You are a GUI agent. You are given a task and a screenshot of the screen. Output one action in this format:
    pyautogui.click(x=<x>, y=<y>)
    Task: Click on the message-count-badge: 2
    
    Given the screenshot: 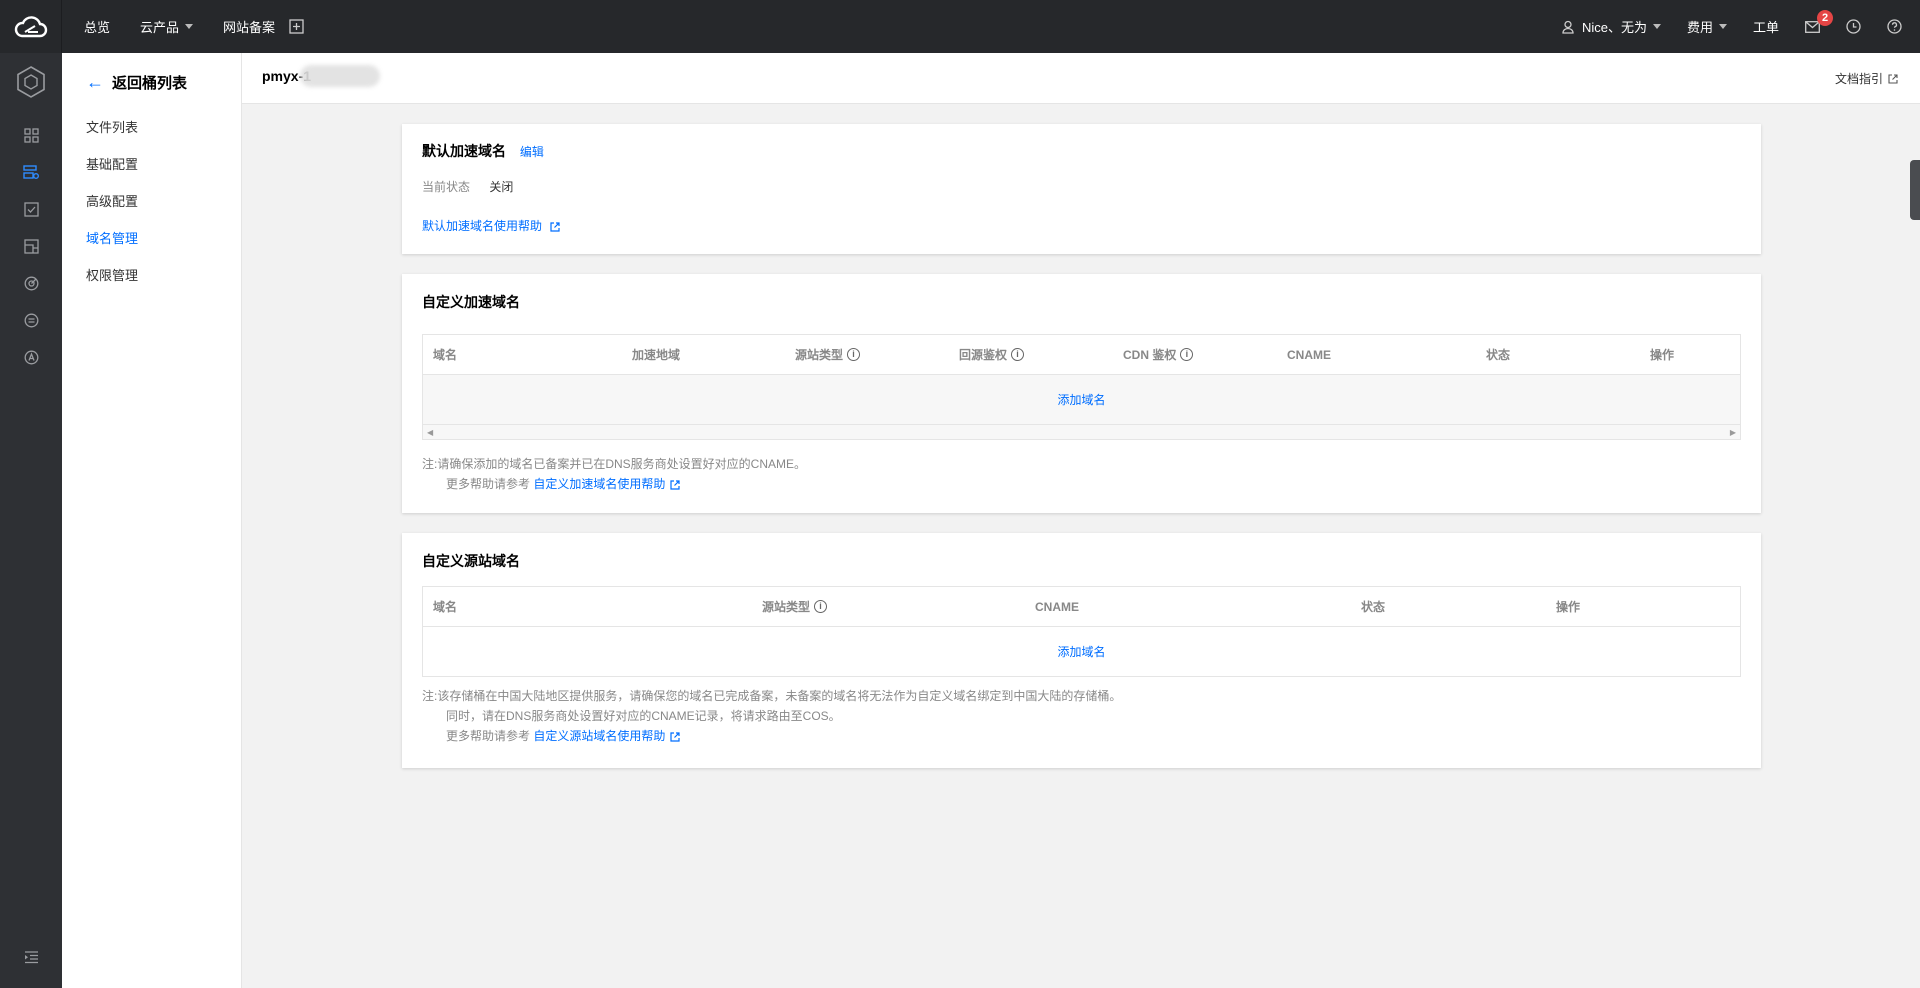 What is the action you would take?
    pyautogui.click(x=1825, y=17)
    